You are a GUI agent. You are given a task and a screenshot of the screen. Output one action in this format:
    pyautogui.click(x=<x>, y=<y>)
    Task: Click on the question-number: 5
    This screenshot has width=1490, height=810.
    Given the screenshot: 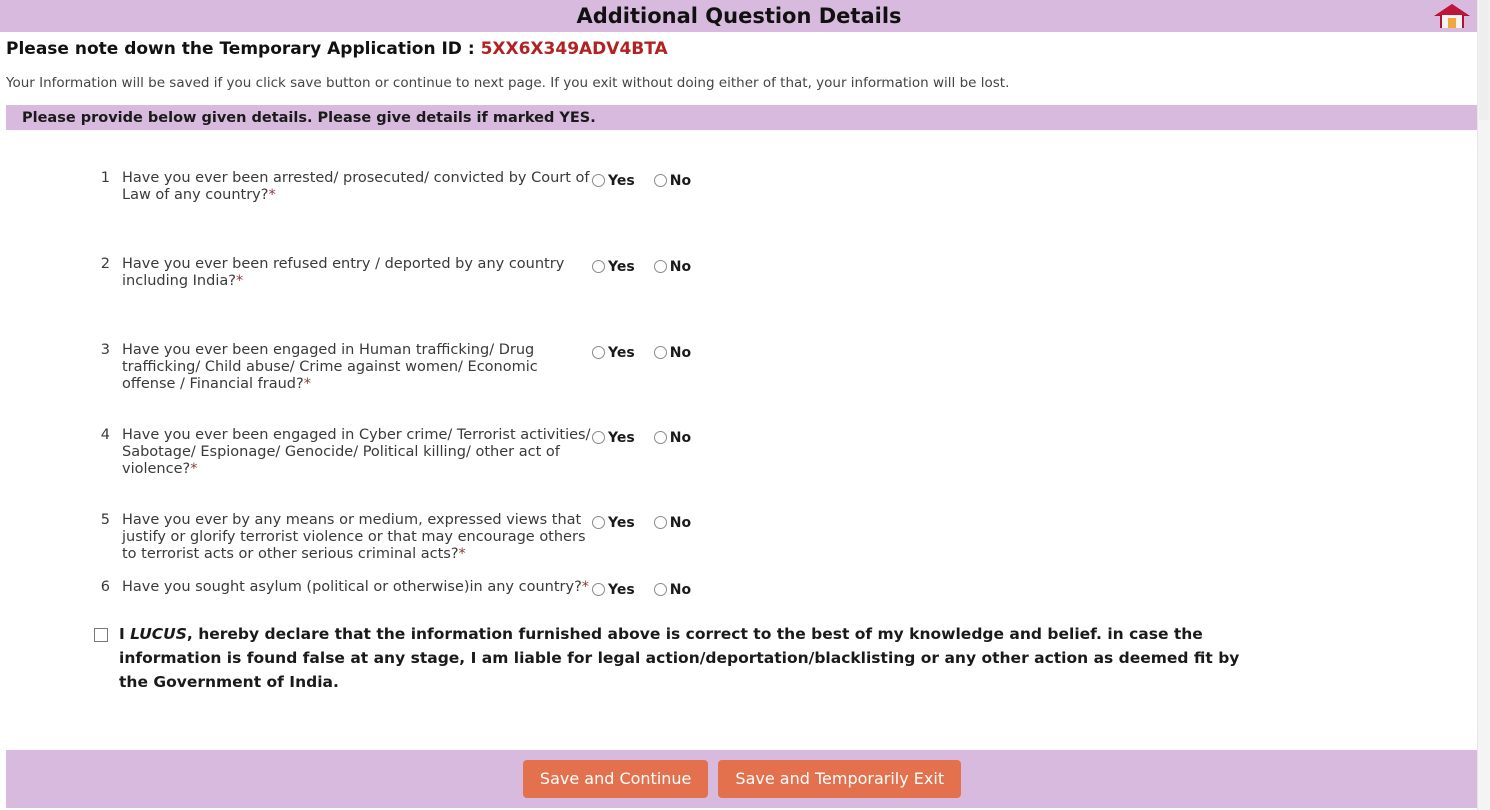 What is the action you would take?
    pyautogui.click(x=105, y=520)
    